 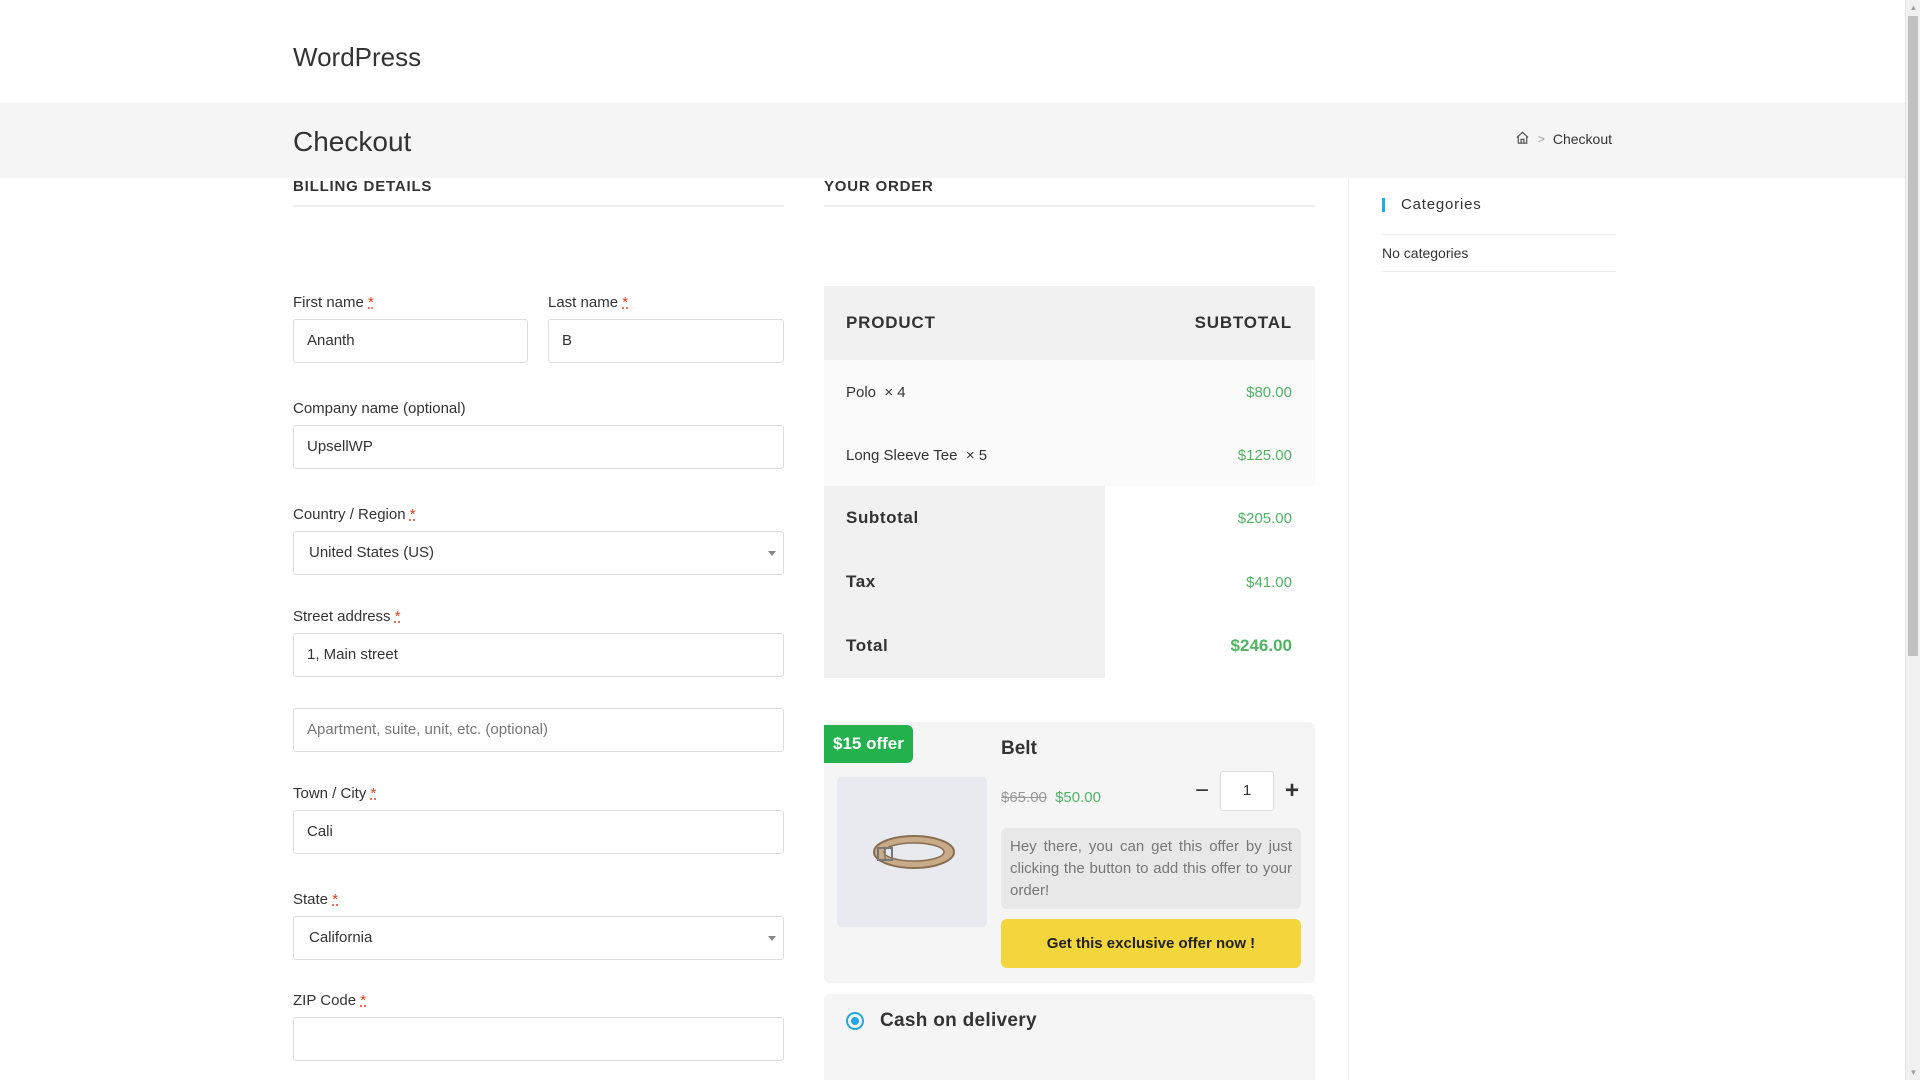 What do you see at coordinates (1269, 582) in the screenshot?
I see `tax-value: $41.00` at bounding box center [1269, 582].